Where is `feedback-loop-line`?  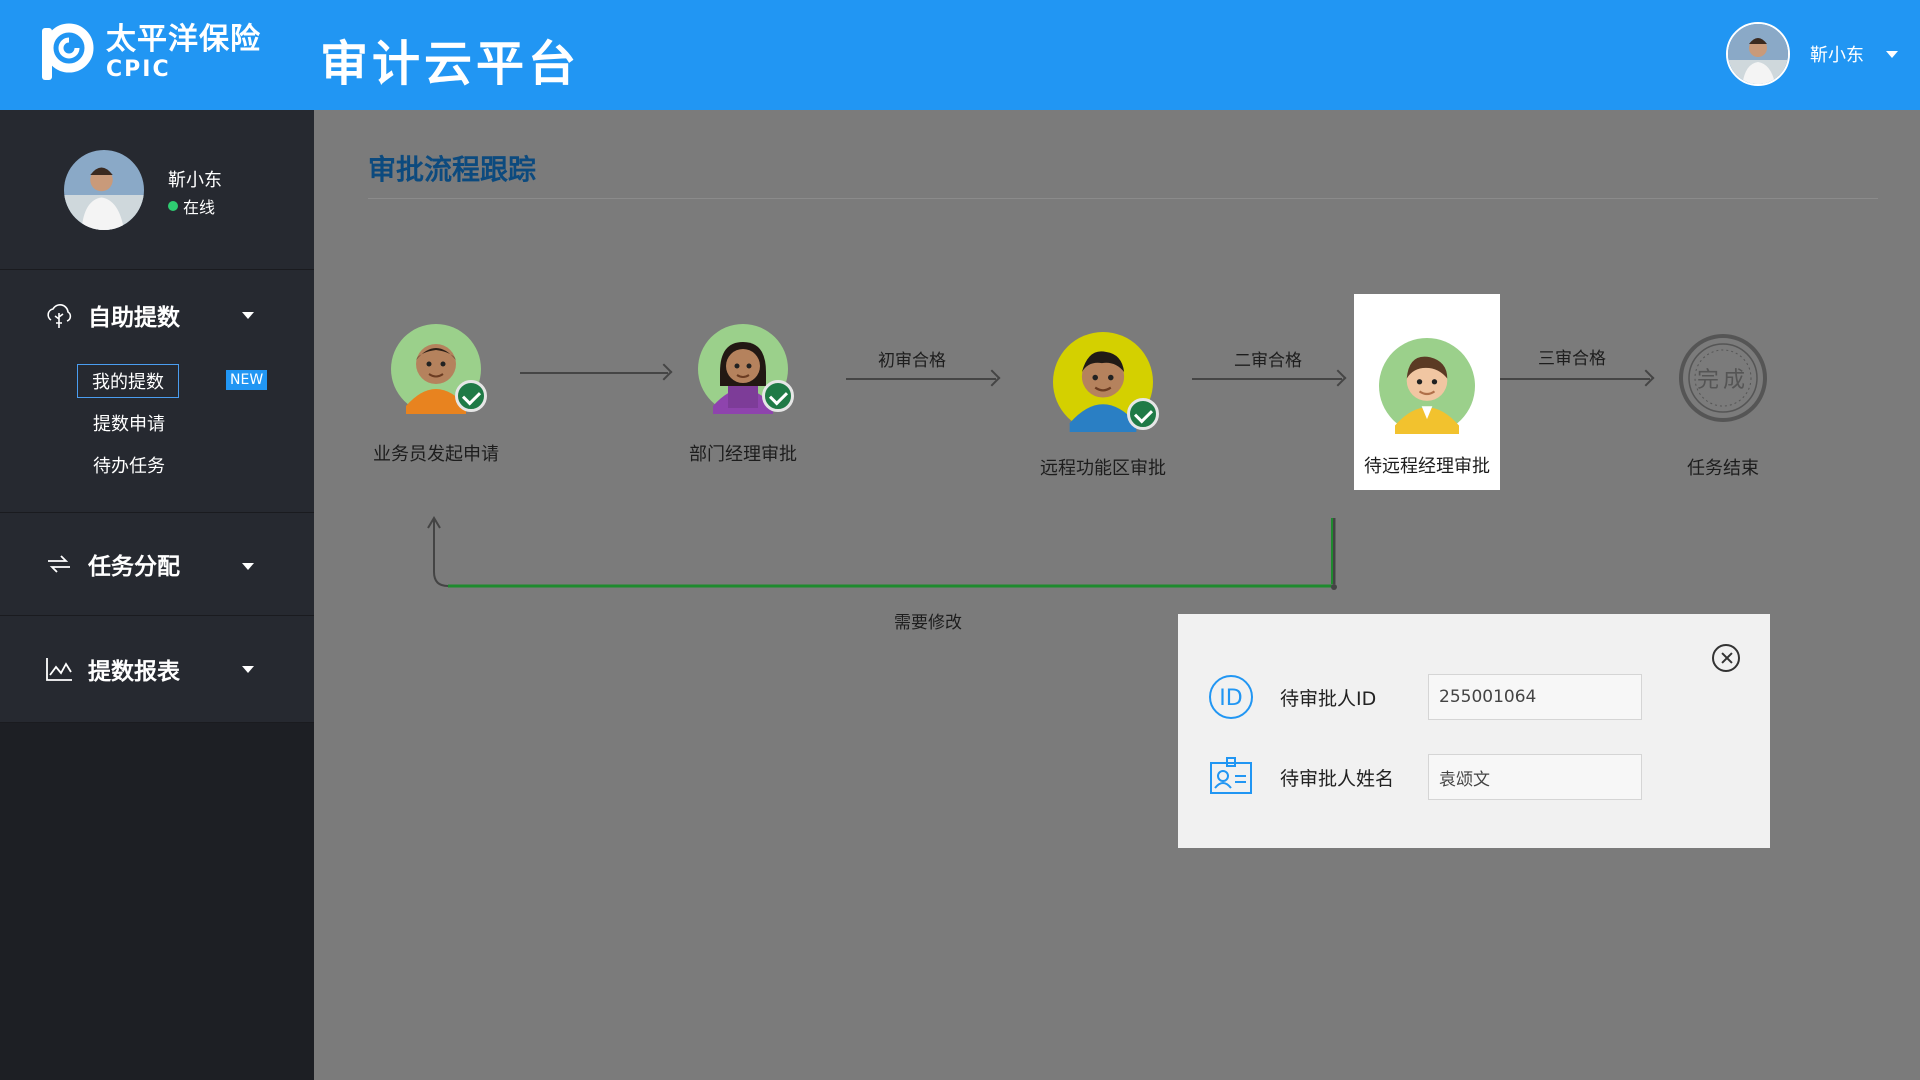
feedback-loop-line is located at coordinates (882, 553).